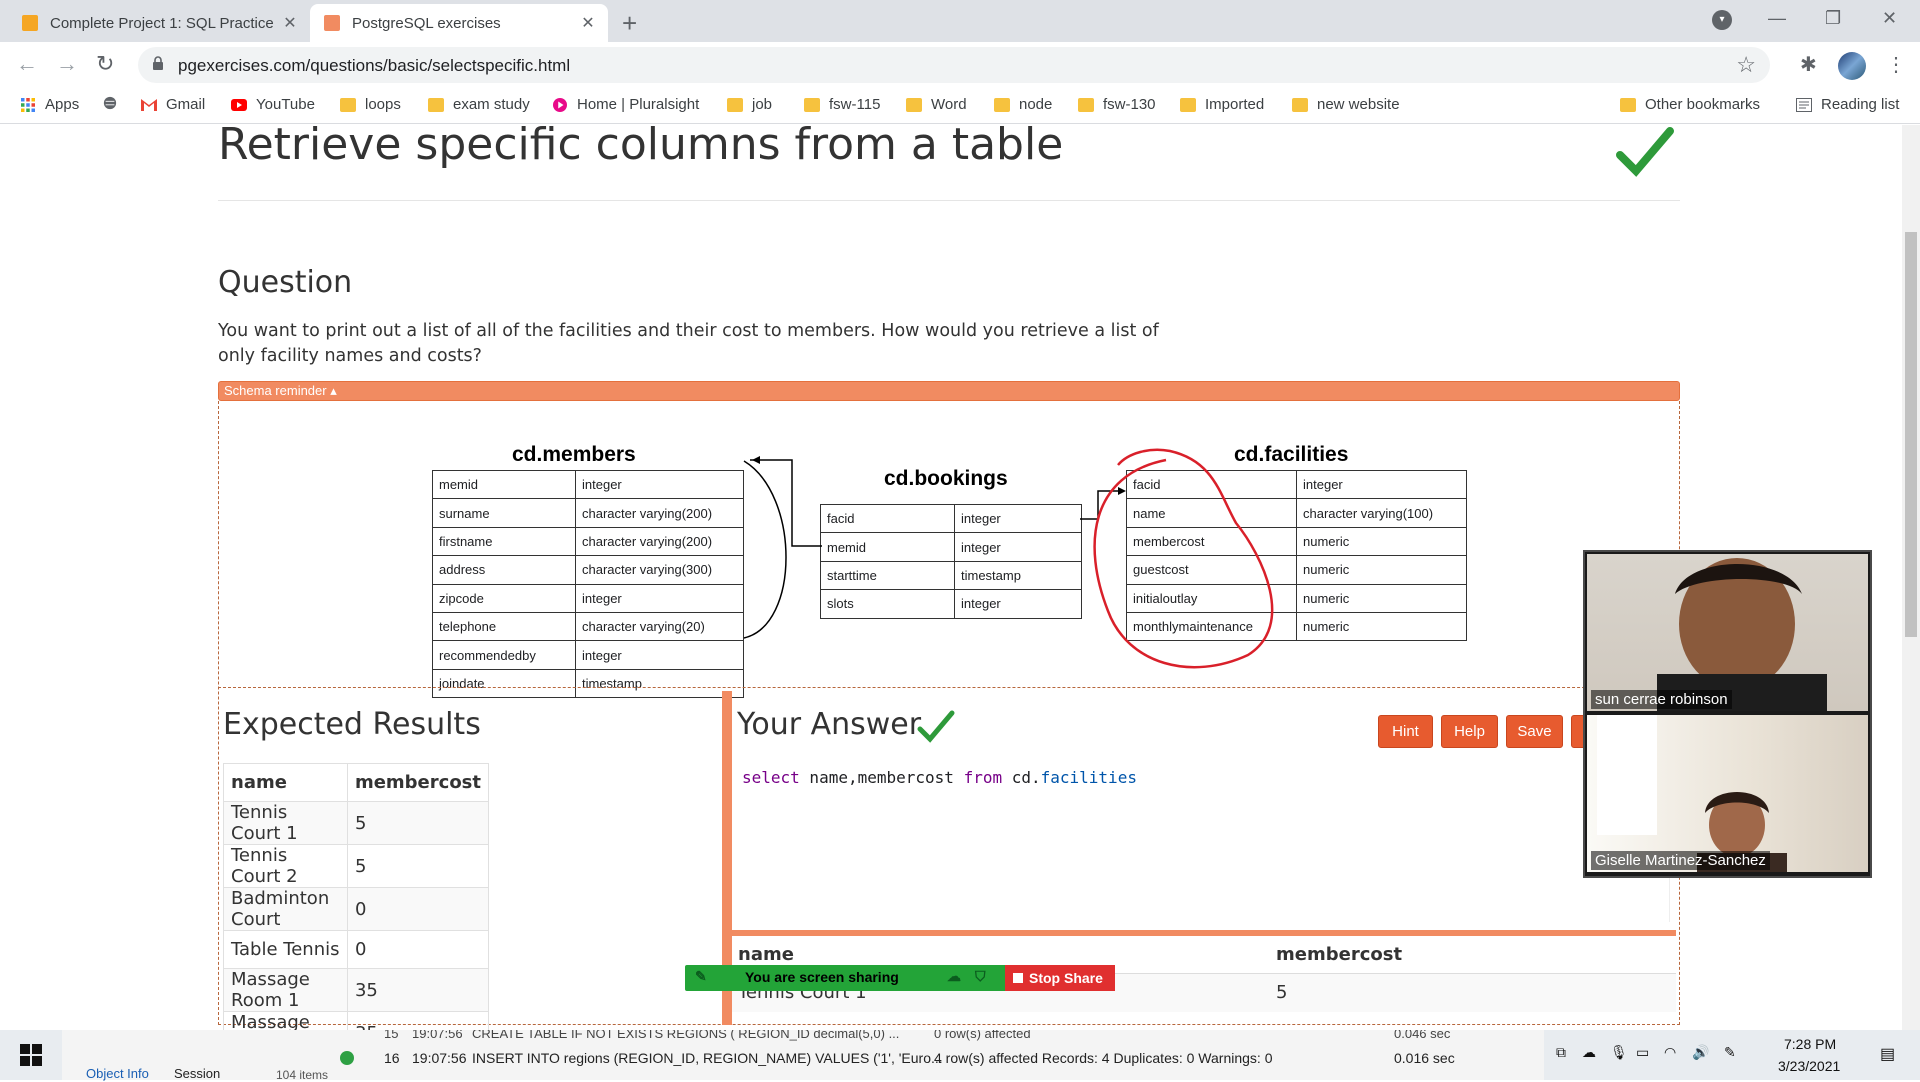 Image resolution: width=1920 pixels, height=1082 pixels. What do you see at coordinates (356, 909) in the screenshot?
I see `table-row: Badminton Court 0` at bounding box center [356, 909].